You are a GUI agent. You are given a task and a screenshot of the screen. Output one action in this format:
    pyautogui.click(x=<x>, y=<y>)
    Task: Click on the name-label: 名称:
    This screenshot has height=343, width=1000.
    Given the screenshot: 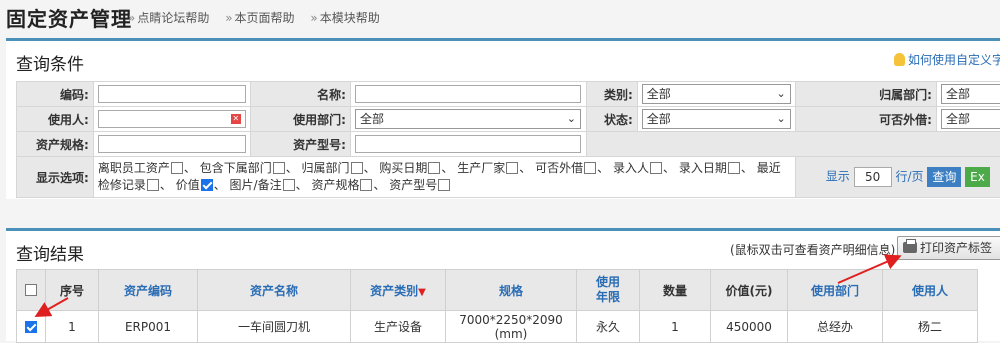 What is the action you would take?
    pyautogui.click(x=300, y=94)
    